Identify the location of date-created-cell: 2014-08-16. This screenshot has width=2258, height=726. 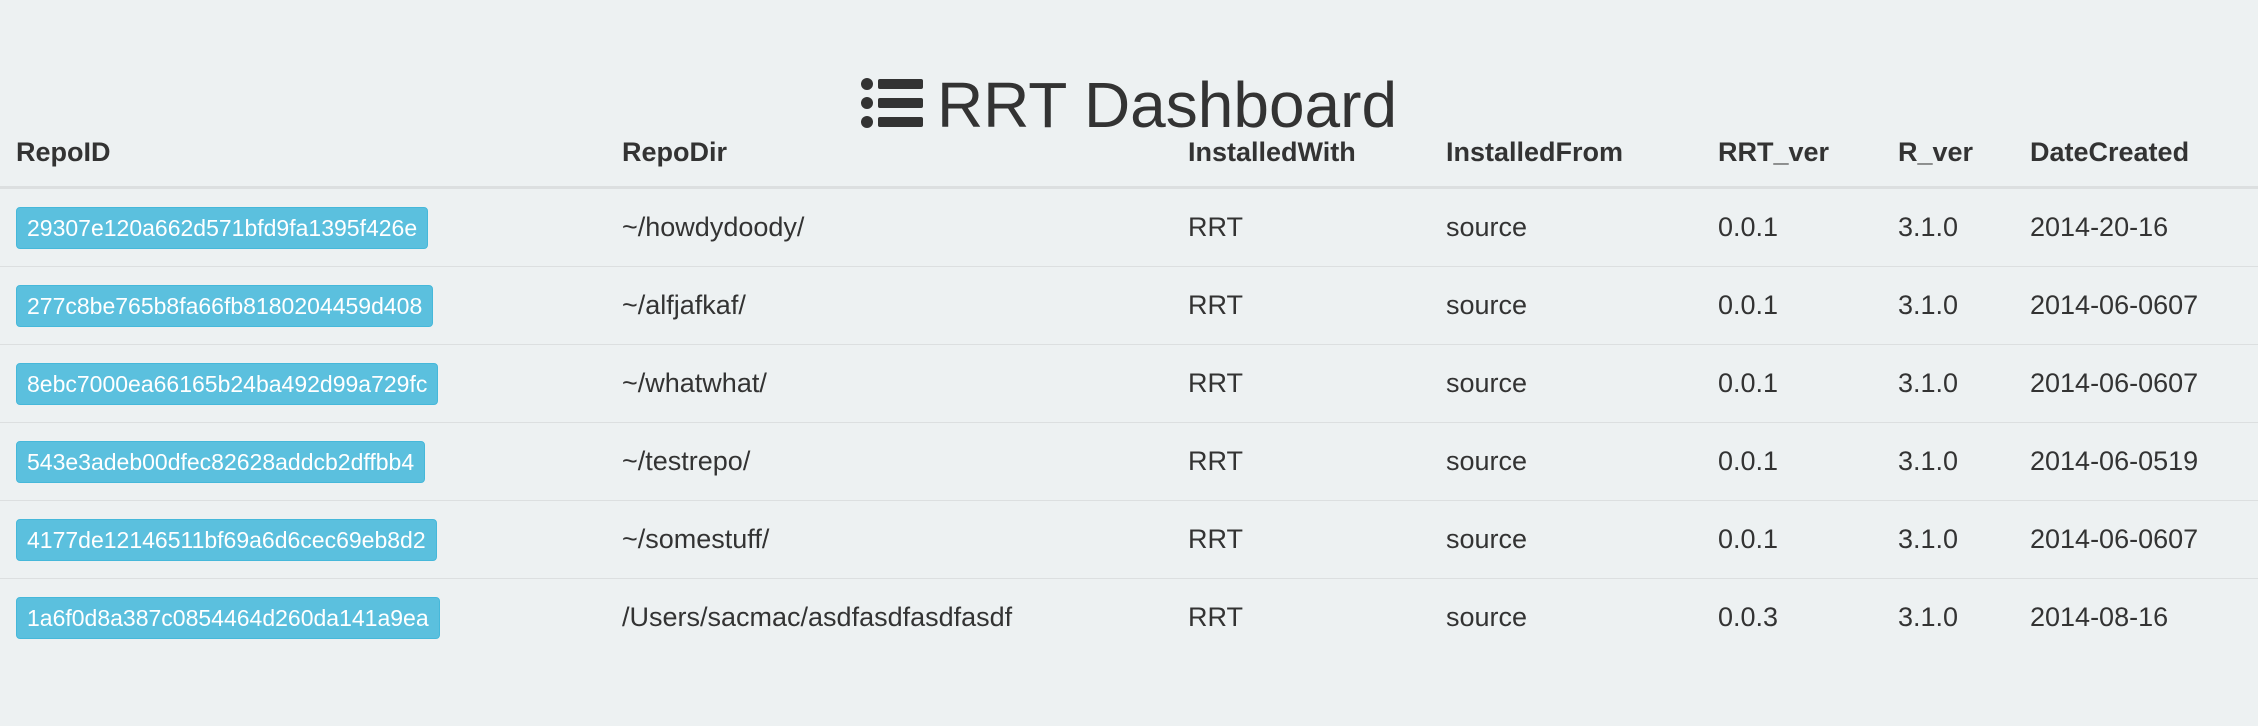
(2099, 617).